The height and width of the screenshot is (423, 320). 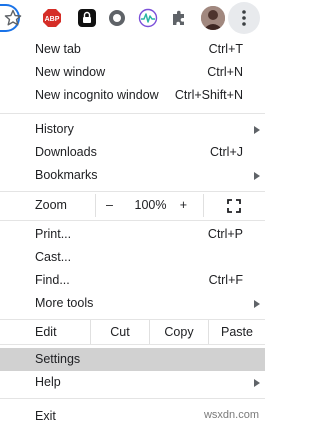 I want to click on menu-item-shortcut: Ctrl+Shift+N, so click(x=208, y=95).